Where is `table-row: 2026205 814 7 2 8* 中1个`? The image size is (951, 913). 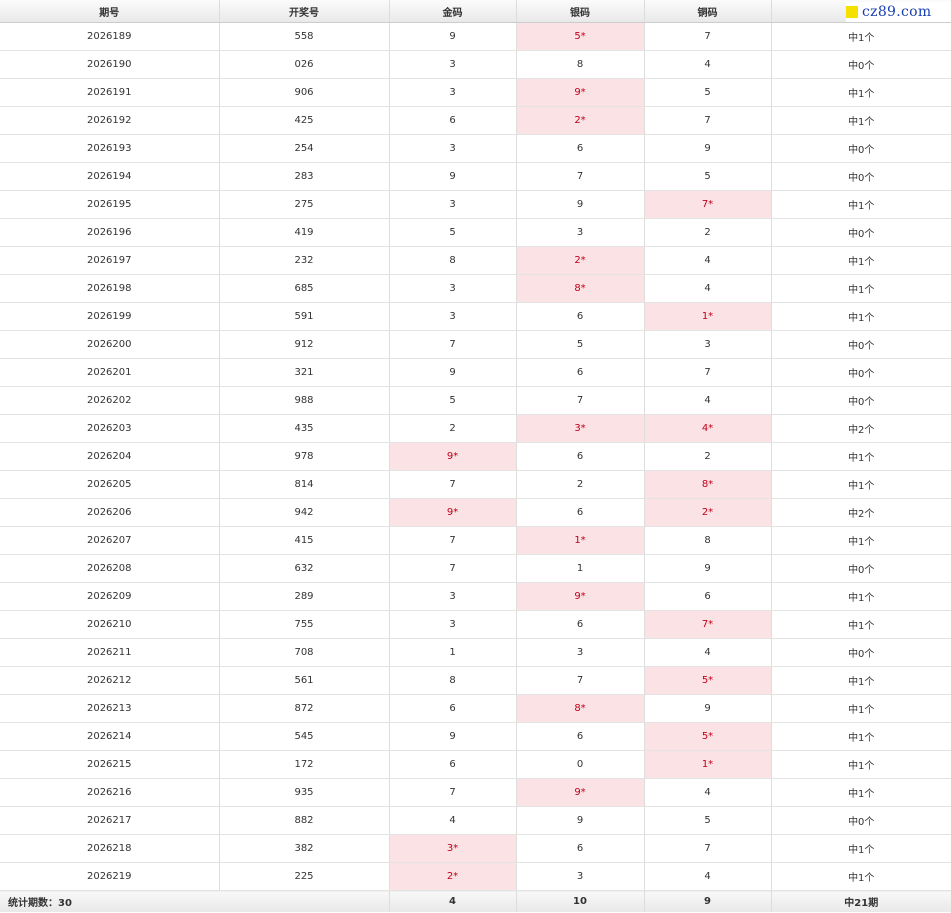 table-row: 2026205 814 7 2 8* 中1个 is located at coordinates (475, 484).